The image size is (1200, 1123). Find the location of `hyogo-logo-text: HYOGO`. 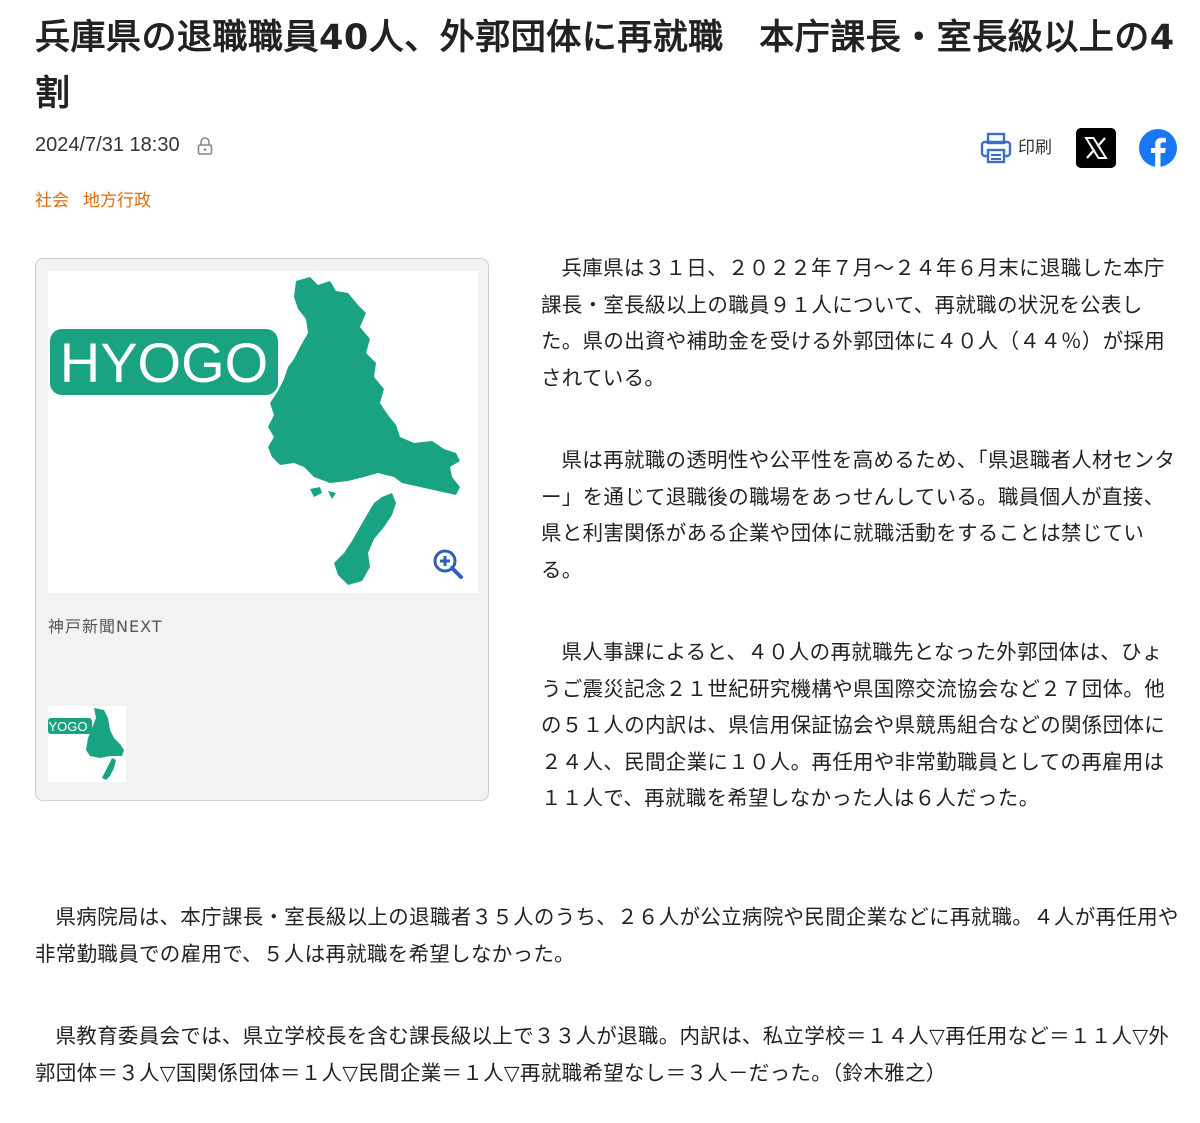

hyogo-logo-text: HYOGO is located at coordinates (164, 362).